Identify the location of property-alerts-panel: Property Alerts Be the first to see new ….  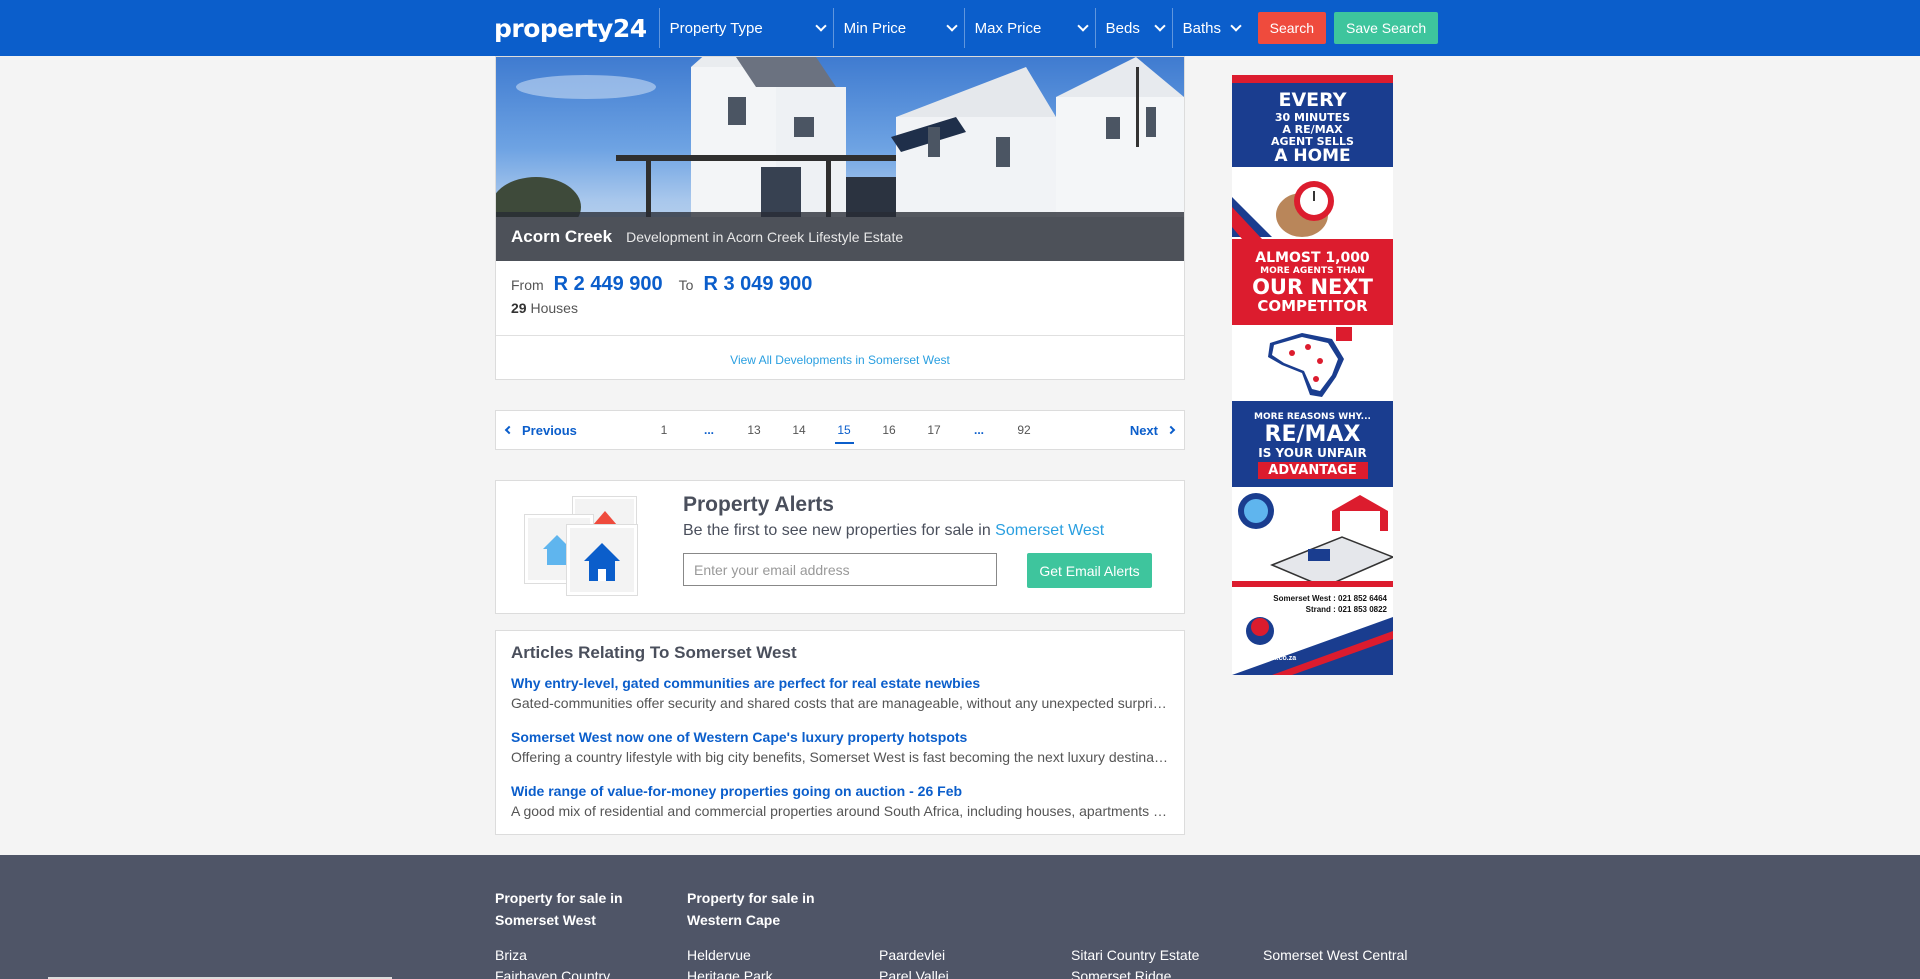
(840, 547).